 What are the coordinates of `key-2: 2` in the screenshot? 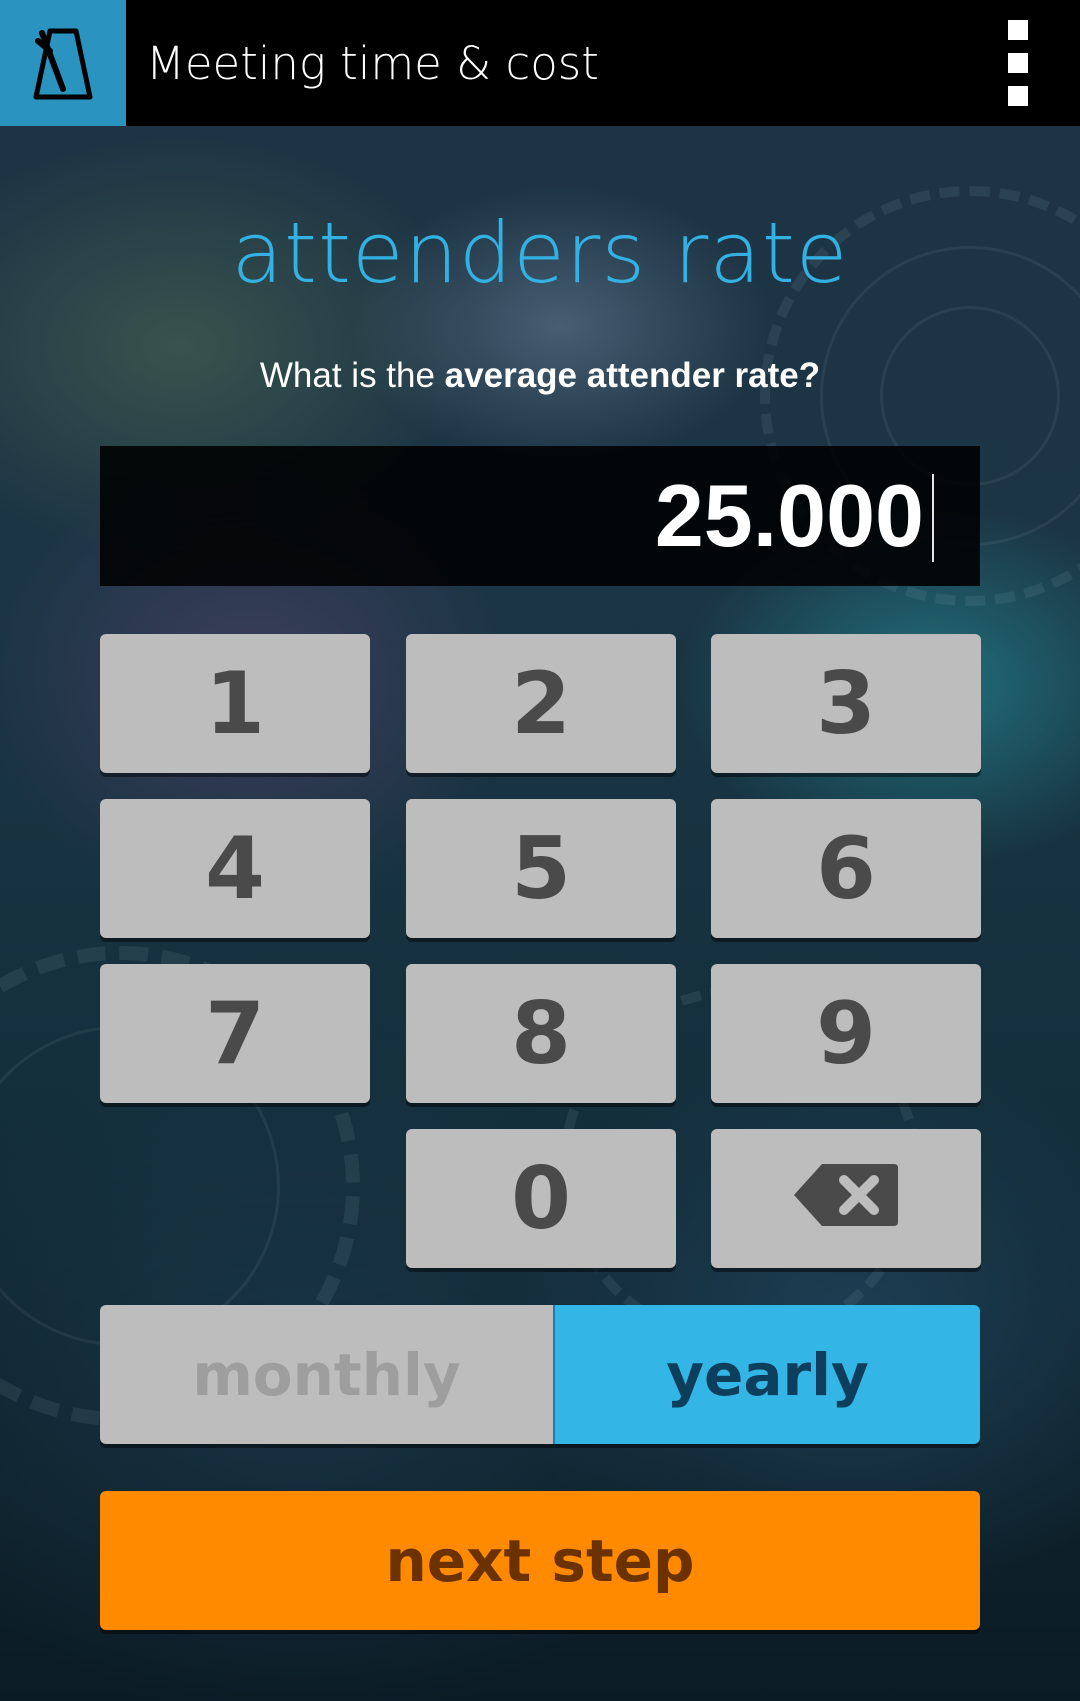 It's located at (541, 703).